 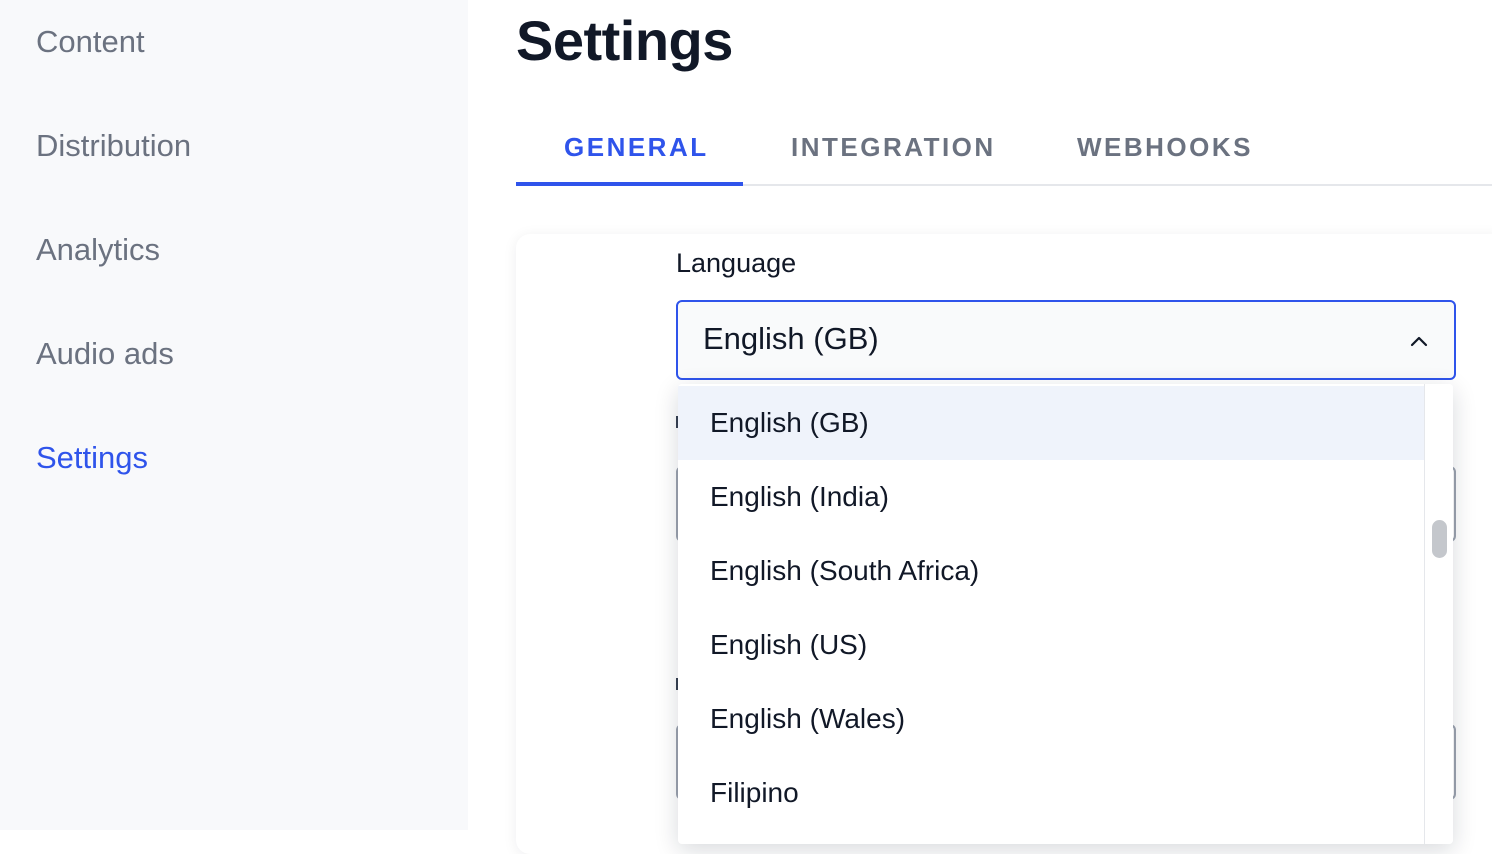 What do you see at coordinates (1051, 793) in the screenshot?
I see `language-option-filipino: Filipino` at bounding box center [1051, 793].